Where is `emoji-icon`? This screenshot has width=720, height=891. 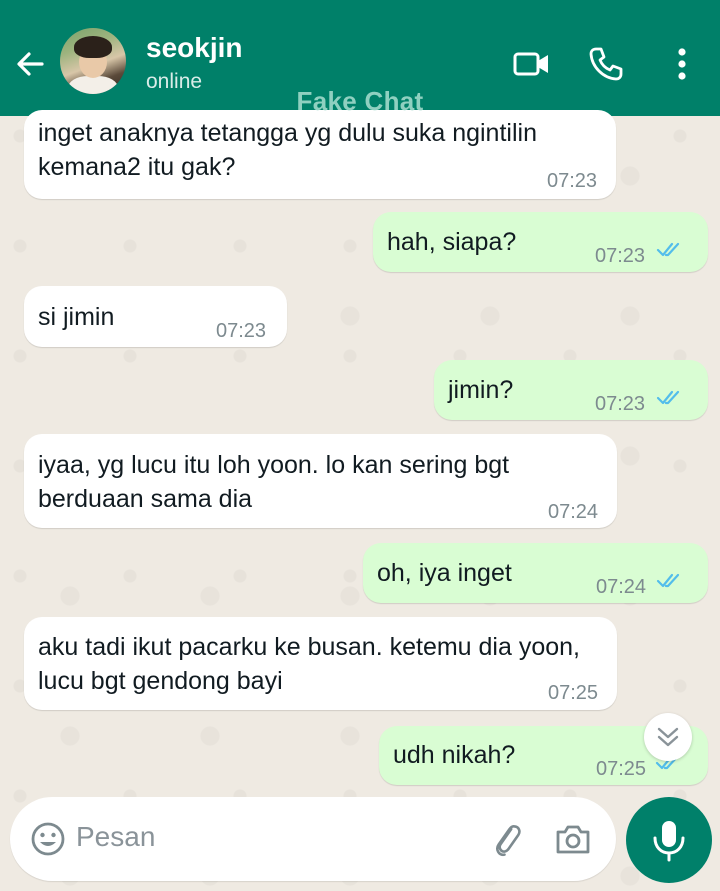
emoji-icon is located at coordinates (48, 839).